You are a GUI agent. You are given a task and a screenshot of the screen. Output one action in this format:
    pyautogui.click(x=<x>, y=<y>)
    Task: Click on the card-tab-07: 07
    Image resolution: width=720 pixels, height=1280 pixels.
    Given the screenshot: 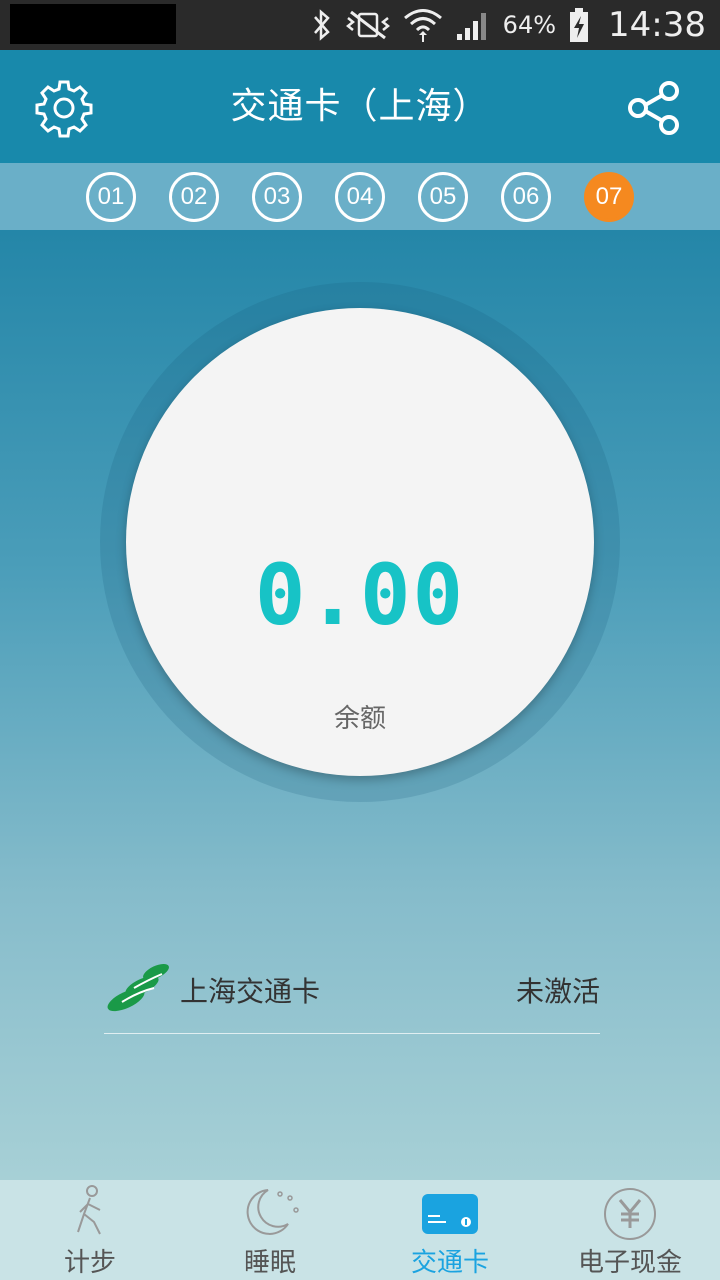 What is the action you would take?
    pyautogui.click(x=609, y=196)
    